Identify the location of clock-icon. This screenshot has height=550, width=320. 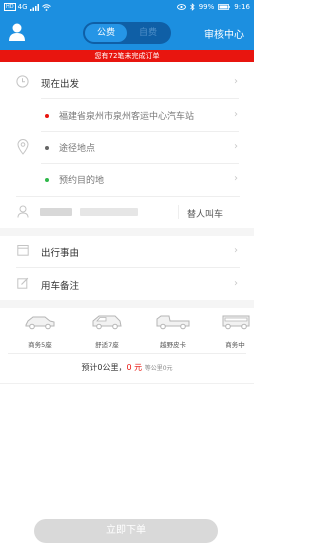
(22, 81).